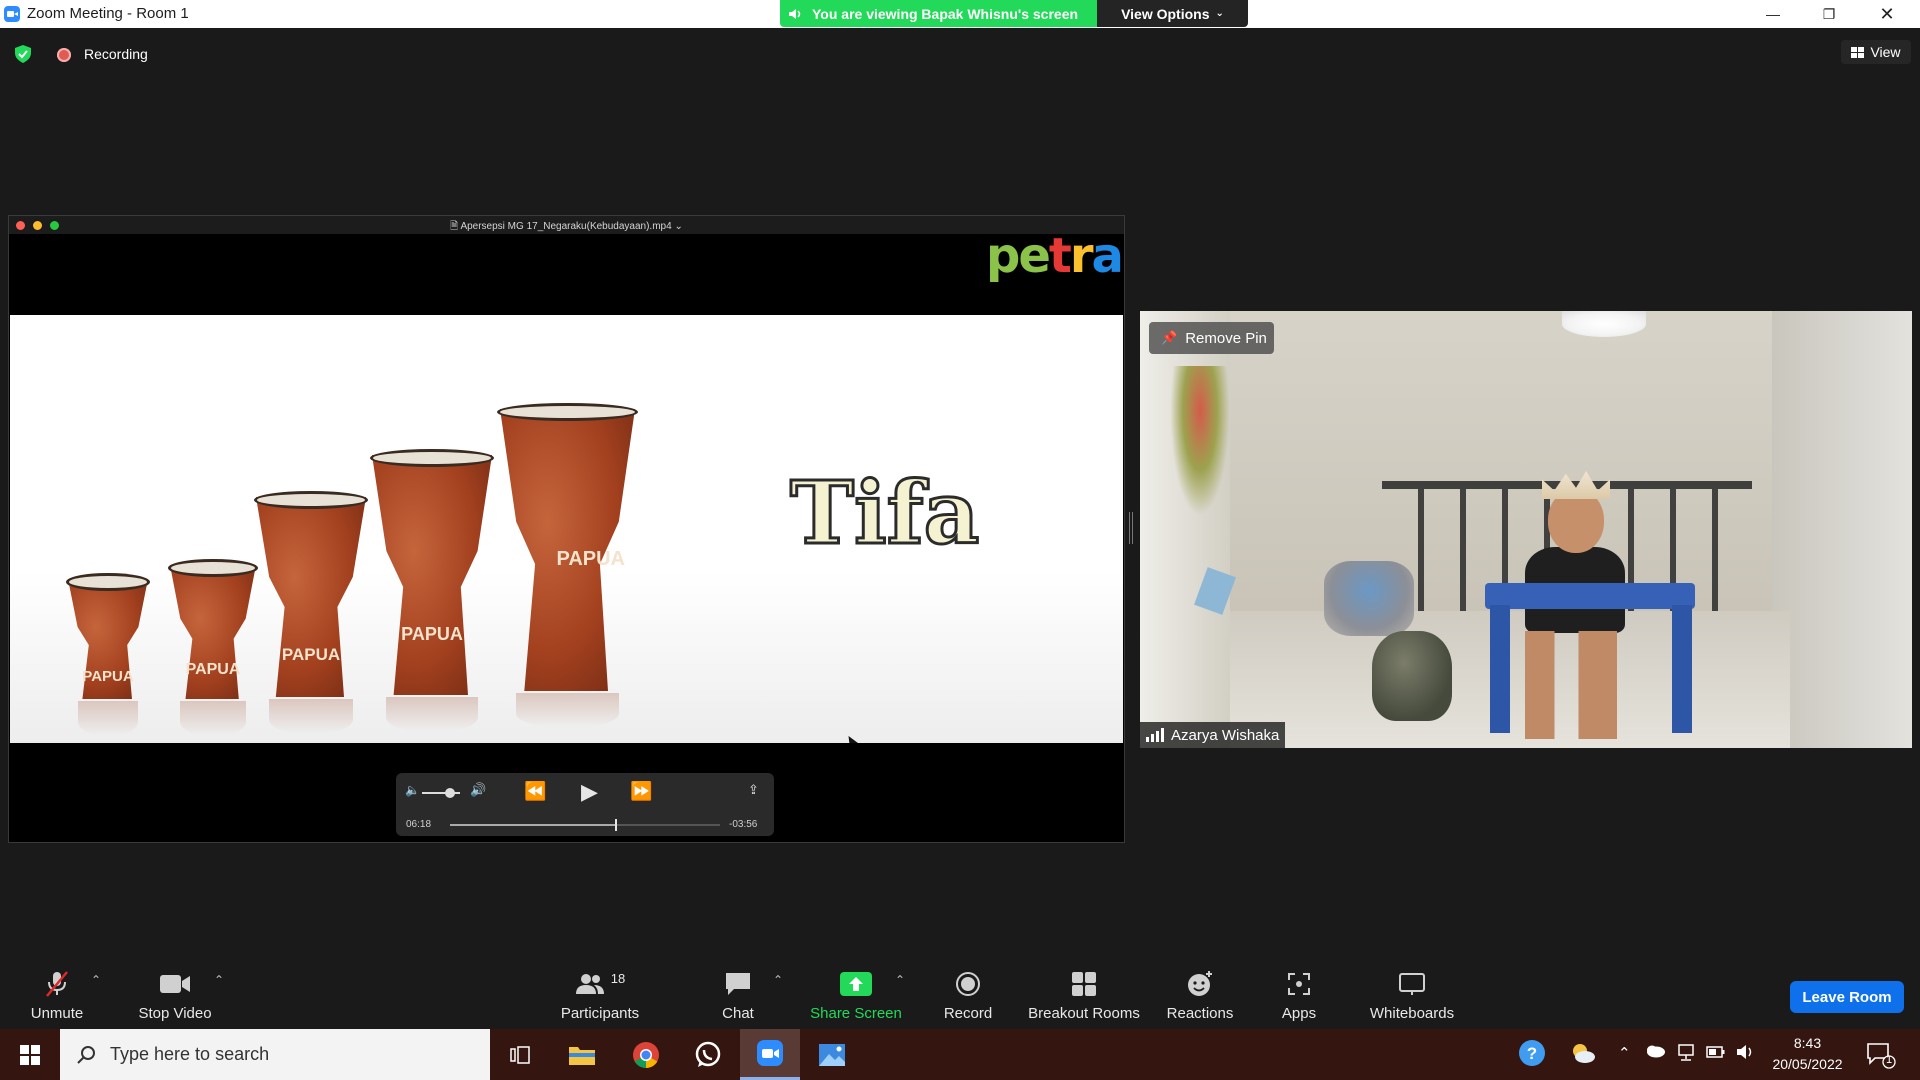  I want to click on view-options-label: View Options, so click(1165, 13).